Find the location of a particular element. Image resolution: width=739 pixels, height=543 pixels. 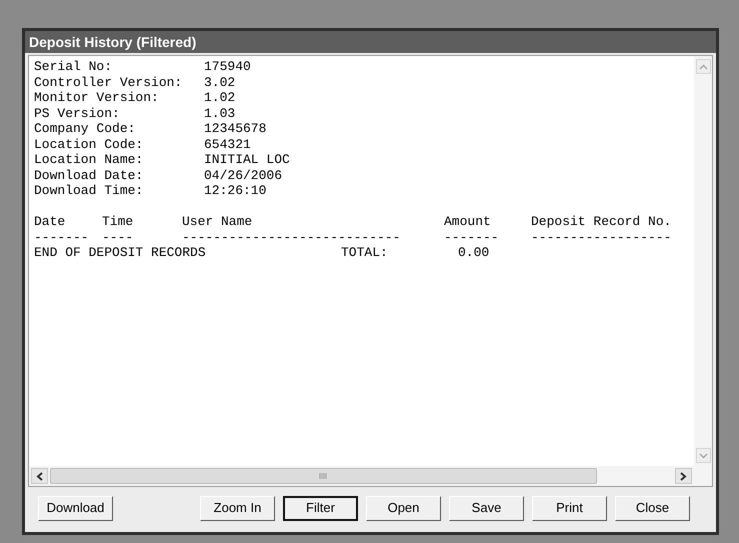

dialog-button: Print is located at coordinates (569, 508).